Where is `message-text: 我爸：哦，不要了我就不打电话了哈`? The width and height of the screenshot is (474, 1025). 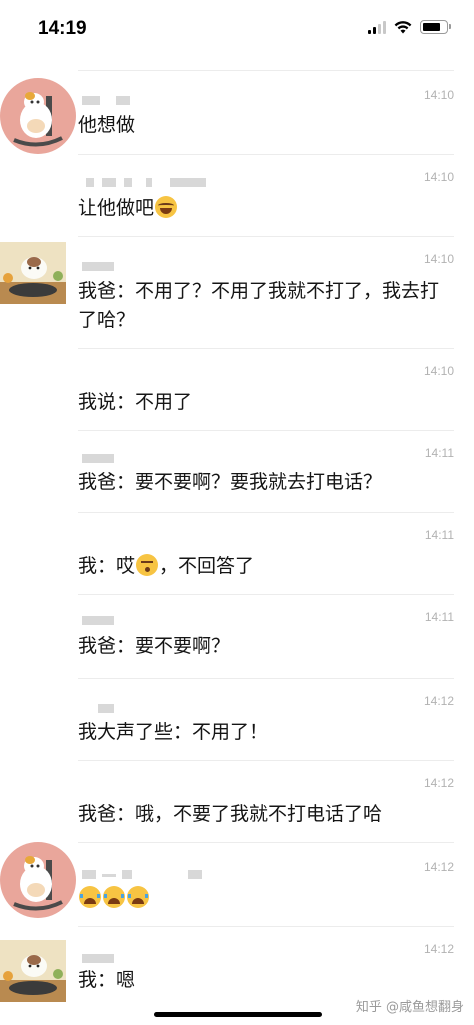 message-text: 我爸：哦，不要了我就不打电话了哈 is located at coordinates (230, 814).